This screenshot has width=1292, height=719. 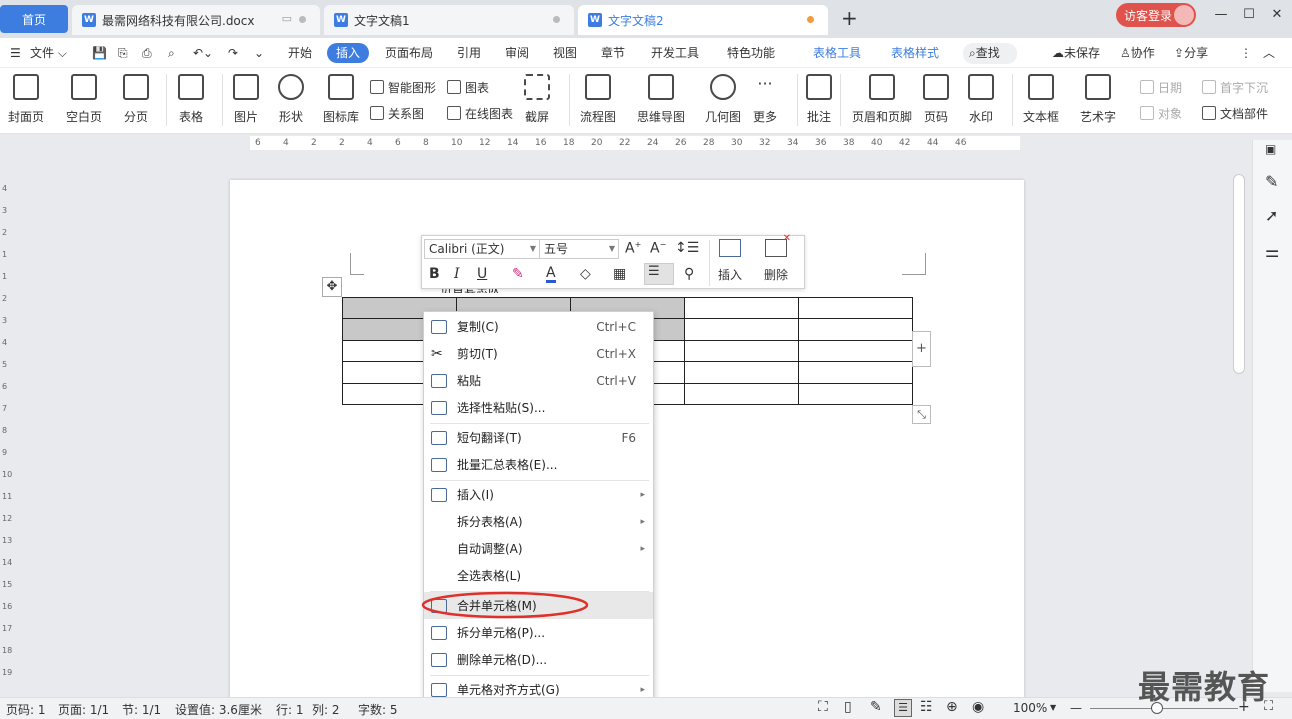 I want to click on status-section: 节: 1/1, so click(x=141, y=709).